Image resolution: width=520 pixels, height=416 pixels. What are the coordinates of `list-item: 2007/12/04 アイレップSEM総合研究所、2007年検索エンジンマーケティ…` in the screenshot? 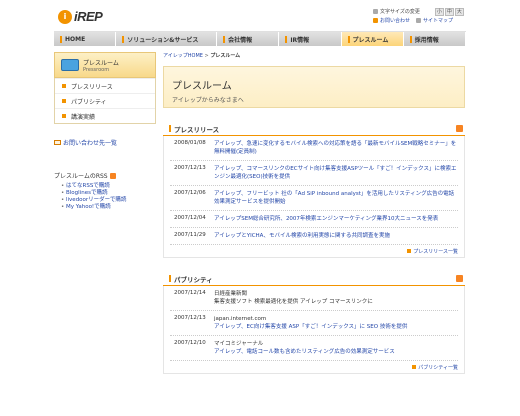 It's located at (314, 219).